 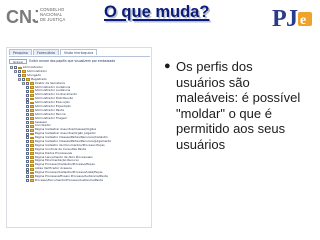 What do you see at coordinates (18, 61) in the screenshot?
I see `save-button: Gravar` at bounding box center [18, 61].